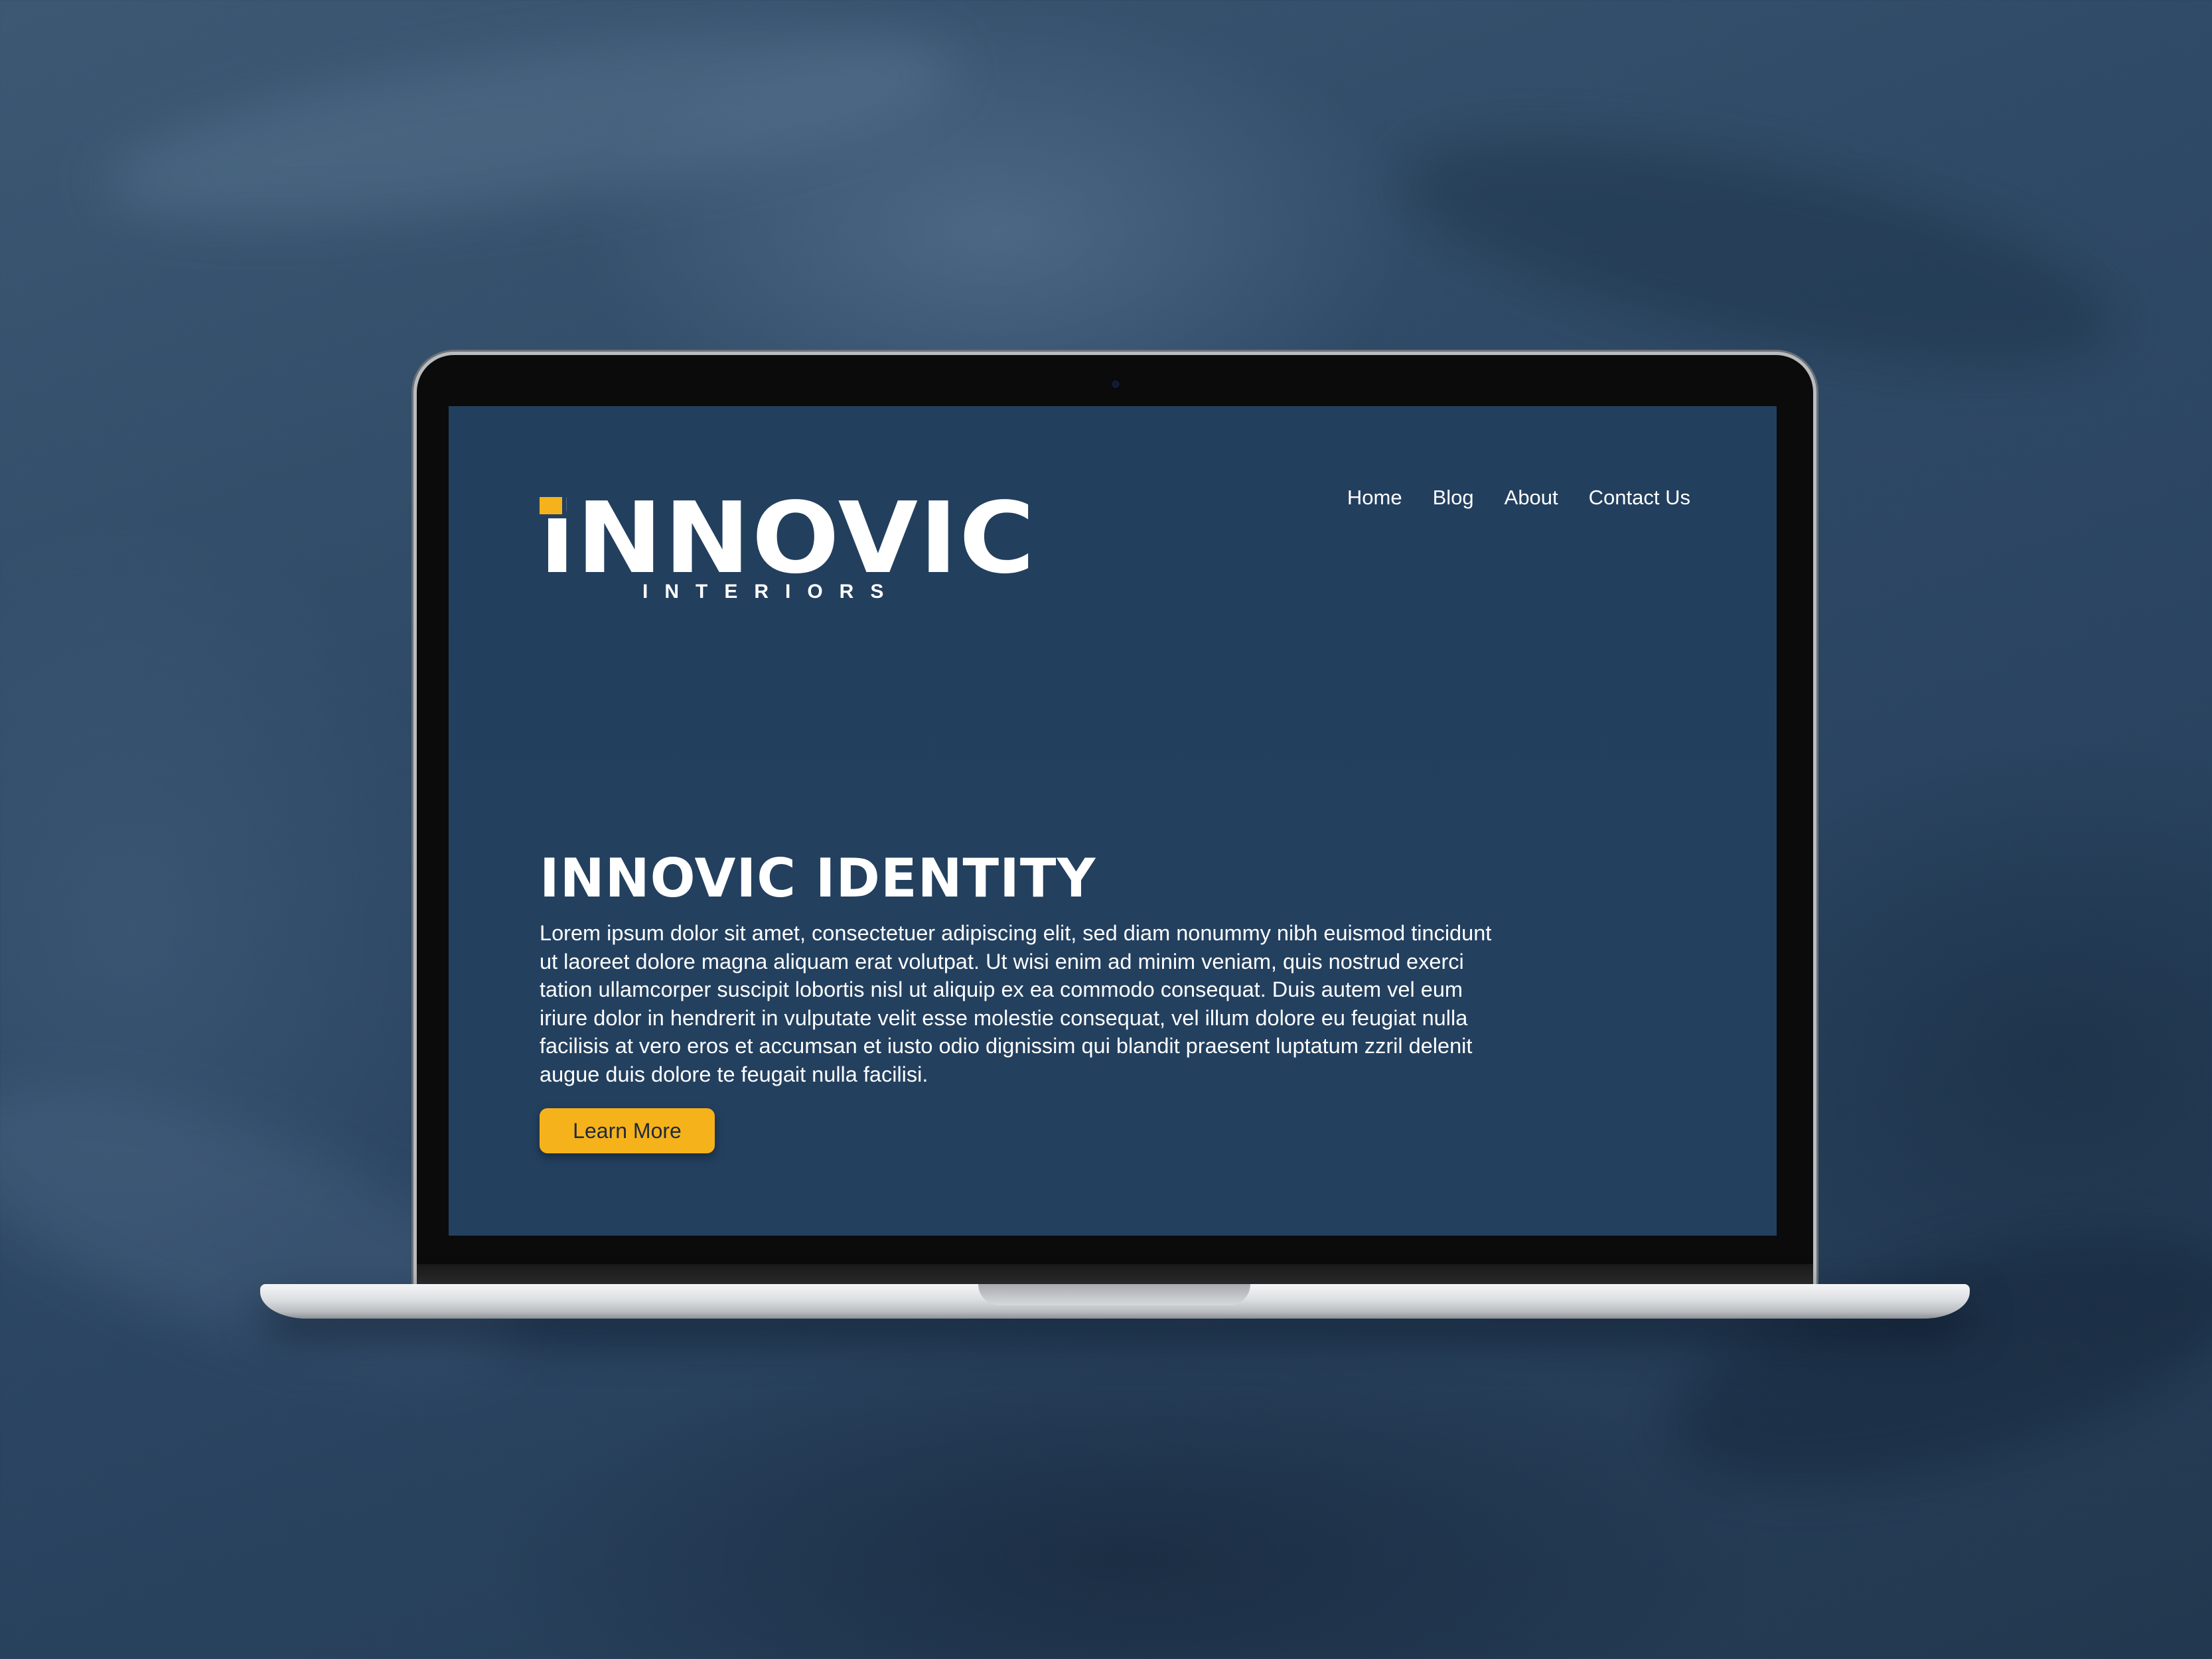 This screenshot has width=2212, height=1659. I want to click on laptop-base, so click(1115, 1301).